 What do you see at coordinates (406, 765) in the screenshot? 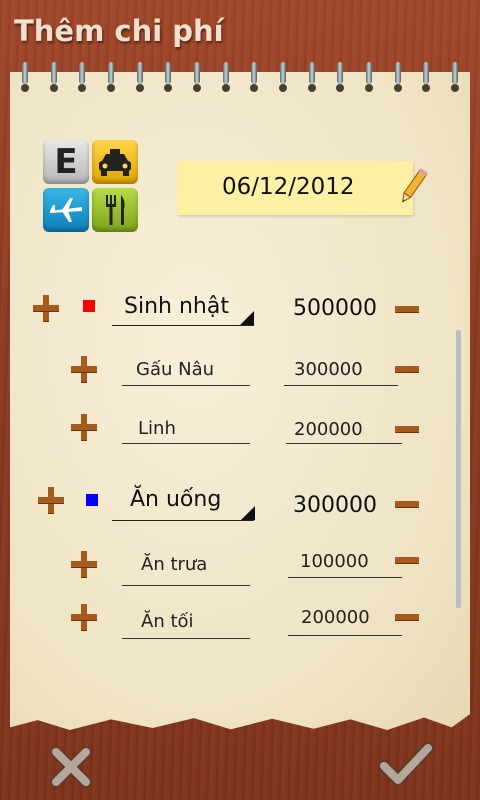
I see `checkmark-icon` at bounding box center [406, 765].